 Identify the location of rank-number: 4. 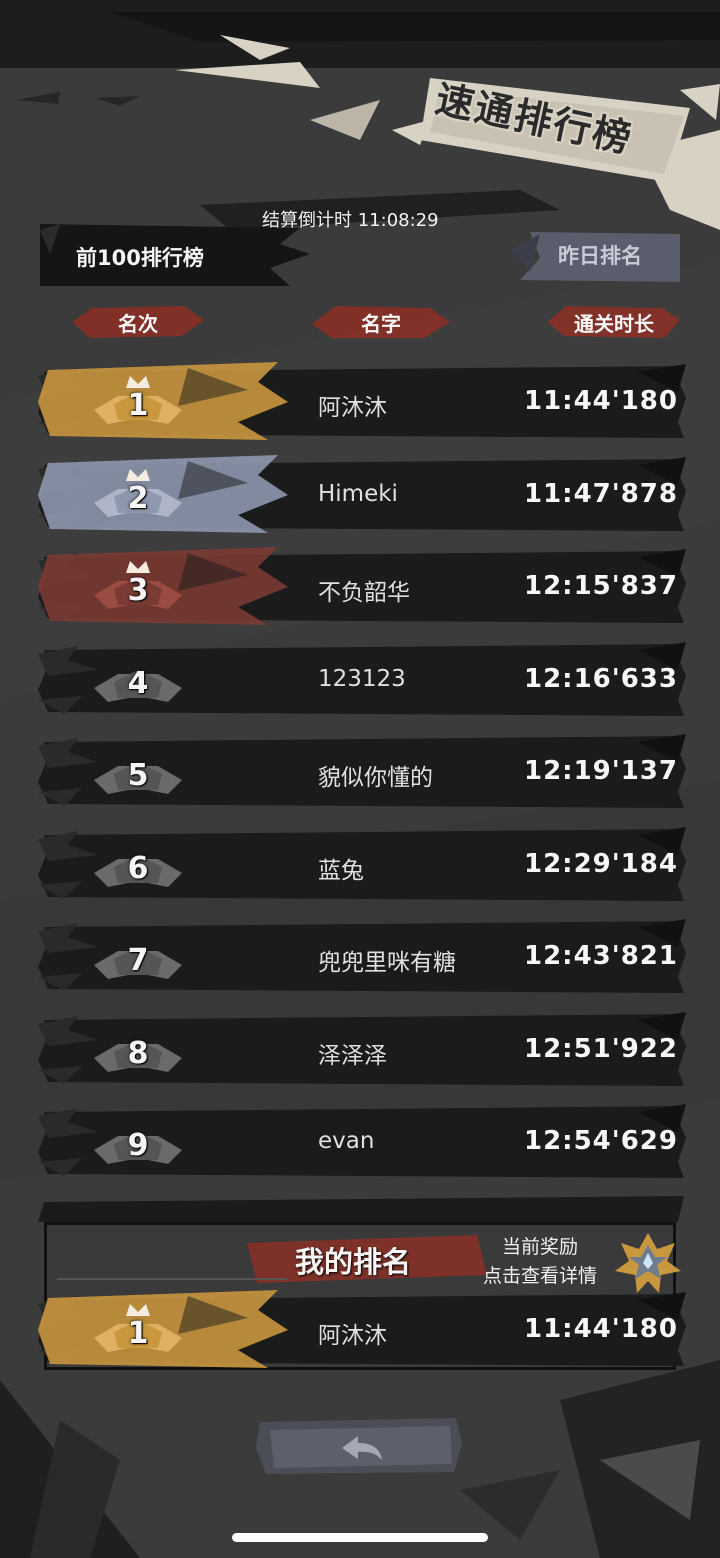
(138, 683).